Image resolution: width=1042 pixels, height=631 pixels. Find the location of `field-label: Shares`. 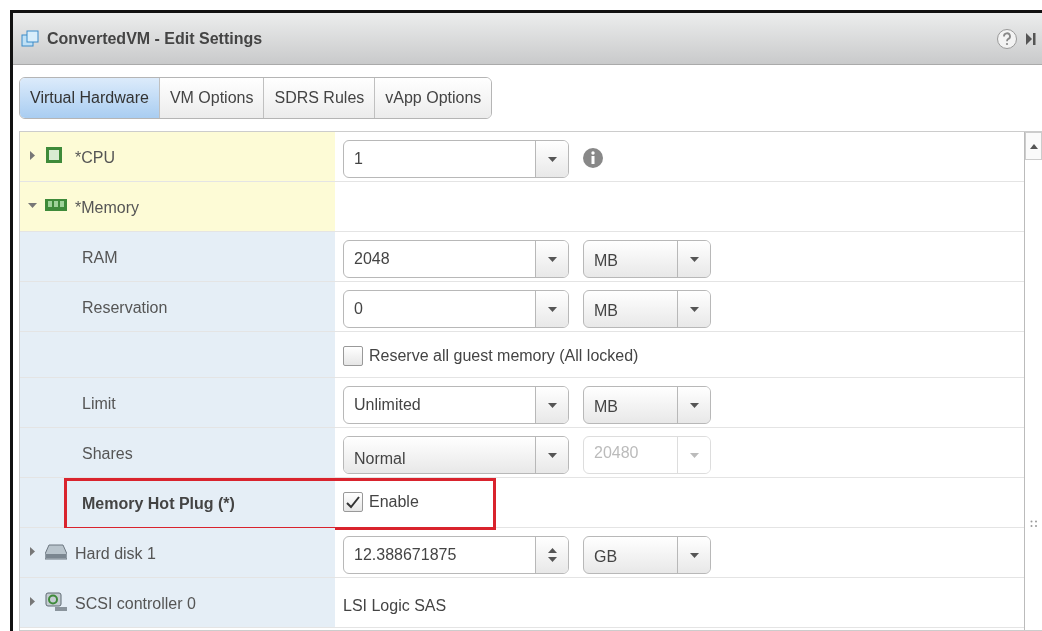

field-label: Shares is located at coordinates (107, 454).